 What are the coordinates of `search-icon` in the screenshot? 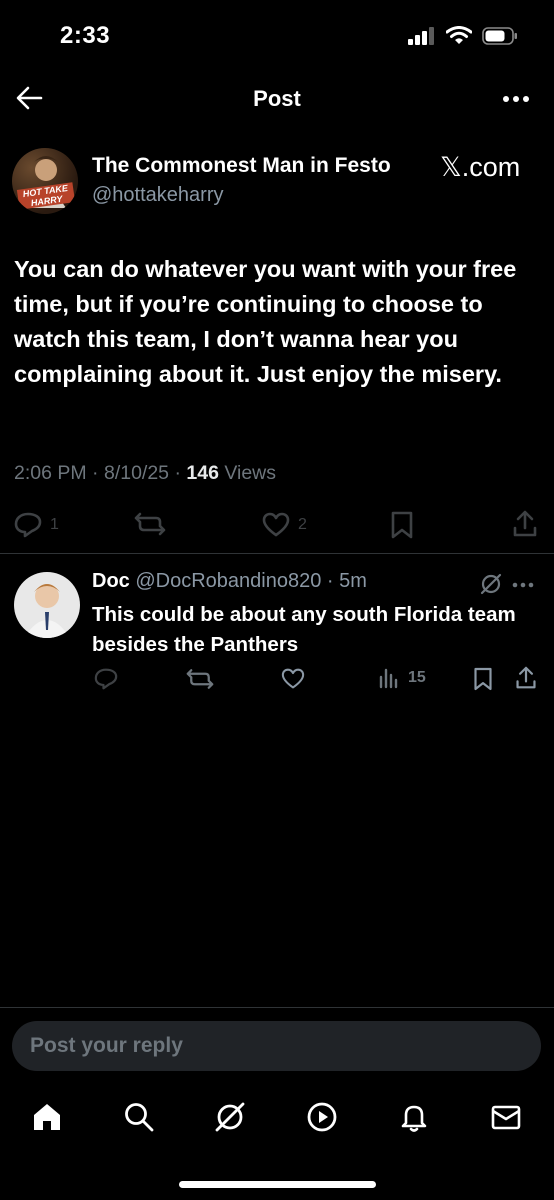 It's located at (139, 1117).